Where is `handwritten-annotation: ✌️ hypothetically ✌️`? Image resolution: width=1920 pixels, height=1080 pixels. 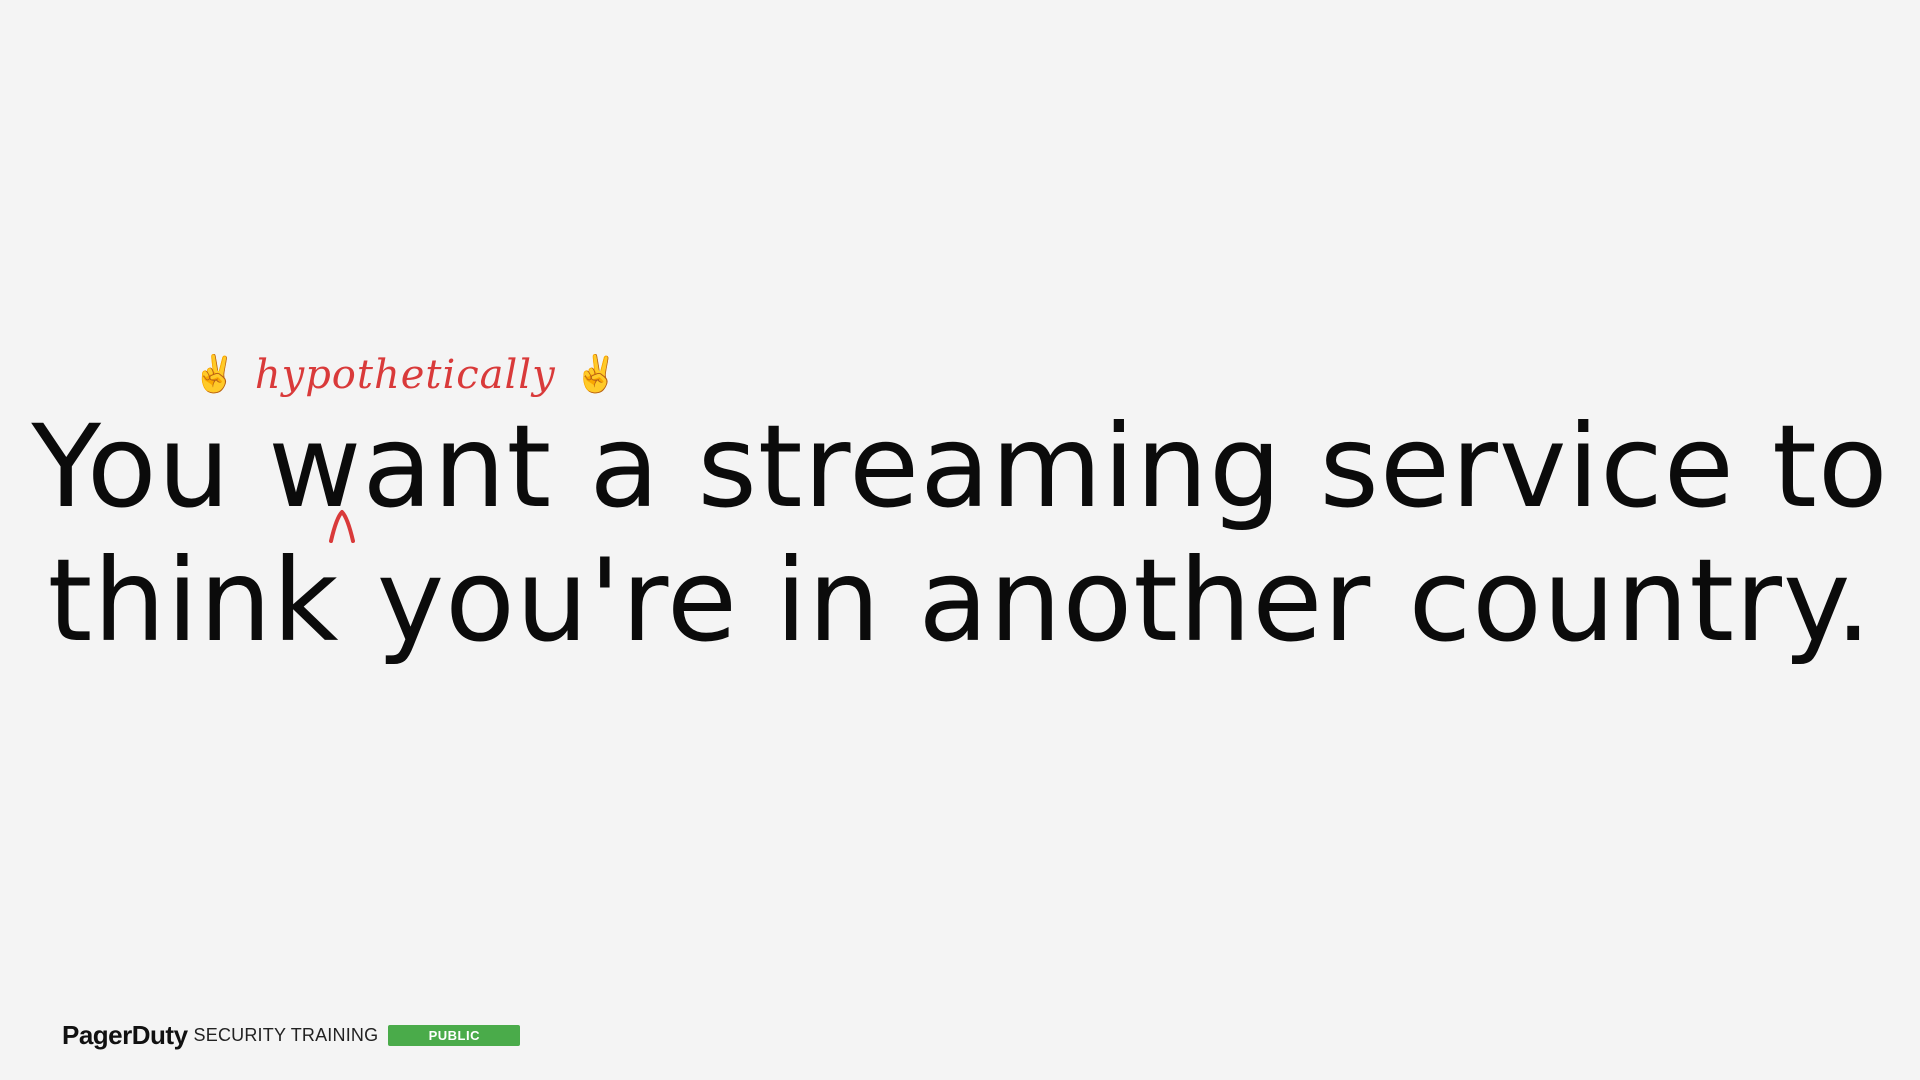 handwritten-annotation: ✌️ hypothetically ✌️ is located at coordinates (405, 375).